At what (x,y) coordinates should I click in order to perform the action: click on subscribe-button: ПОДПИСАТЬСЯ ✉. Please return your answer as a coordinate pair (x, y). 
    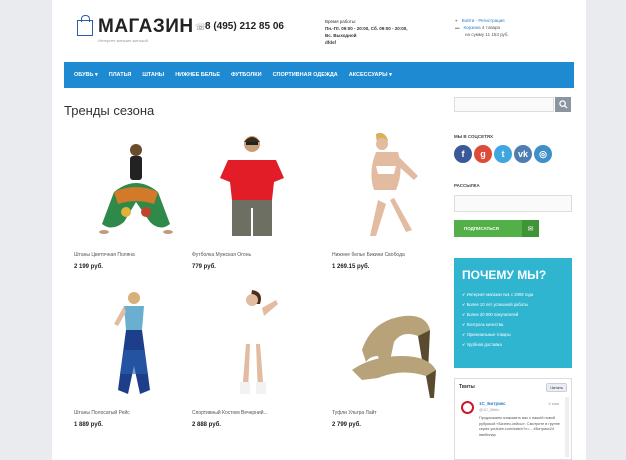
    Looking at the image, I should click on (496, 228).